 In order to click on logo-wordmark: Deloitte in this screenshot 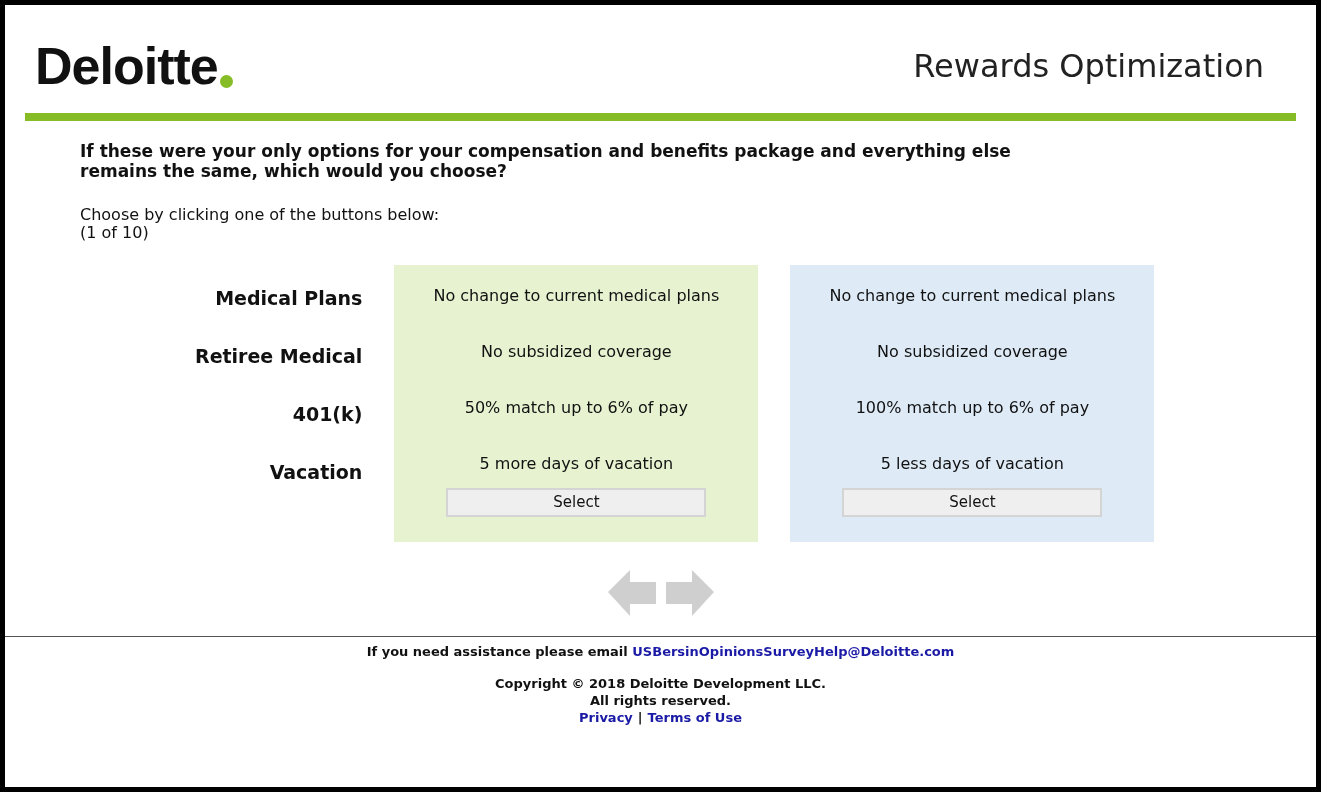, I will do `click(126, 66)`.